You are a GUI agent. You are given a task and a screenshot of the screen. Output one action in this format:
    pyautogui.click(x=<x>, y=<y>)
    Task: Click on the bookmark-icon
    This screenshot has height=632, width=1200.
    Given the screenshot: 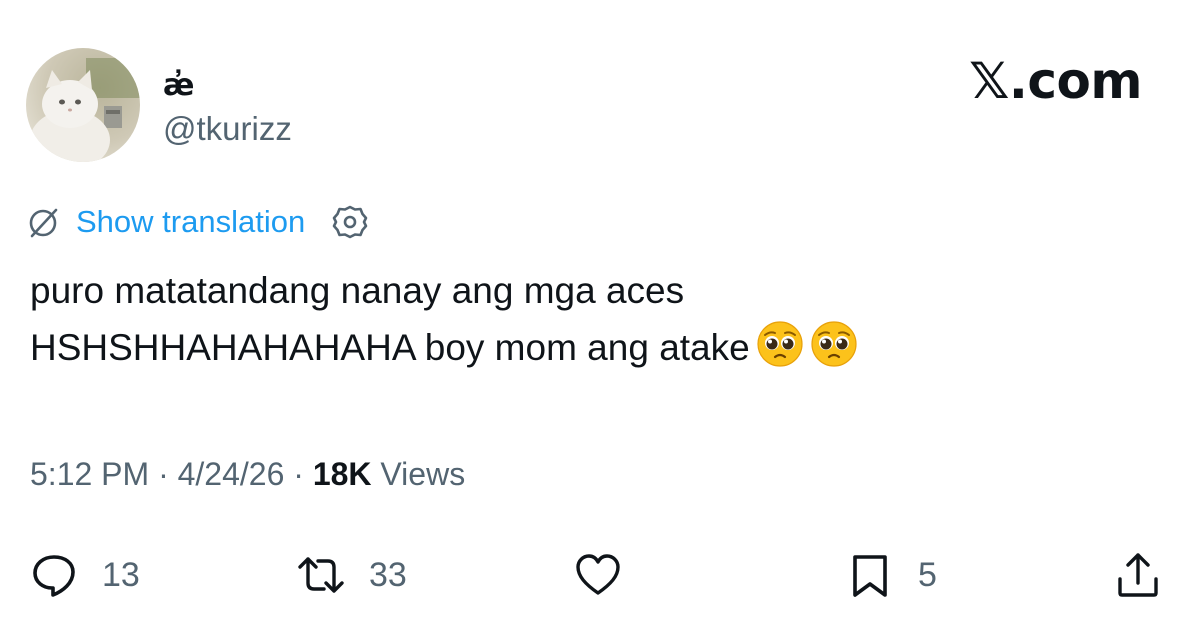 What is the action you would take?
    pyautogui.click(x=870, y=576)
    